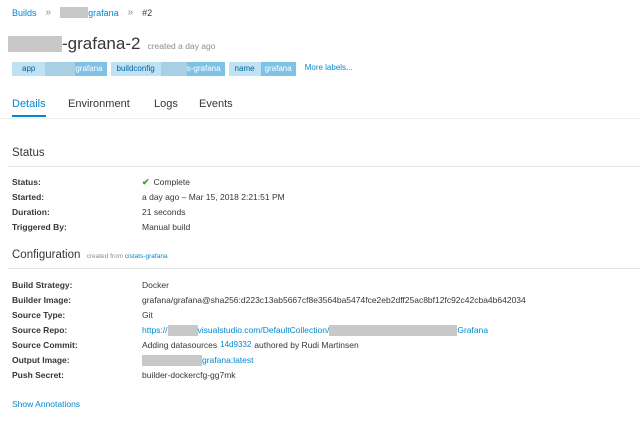 Image resolution: width=640 pixels, height=437 pixels. Describe the element at coordinates (146, 256) in the screenshot. I see `created-from-link: cistats-grafana` at that location.